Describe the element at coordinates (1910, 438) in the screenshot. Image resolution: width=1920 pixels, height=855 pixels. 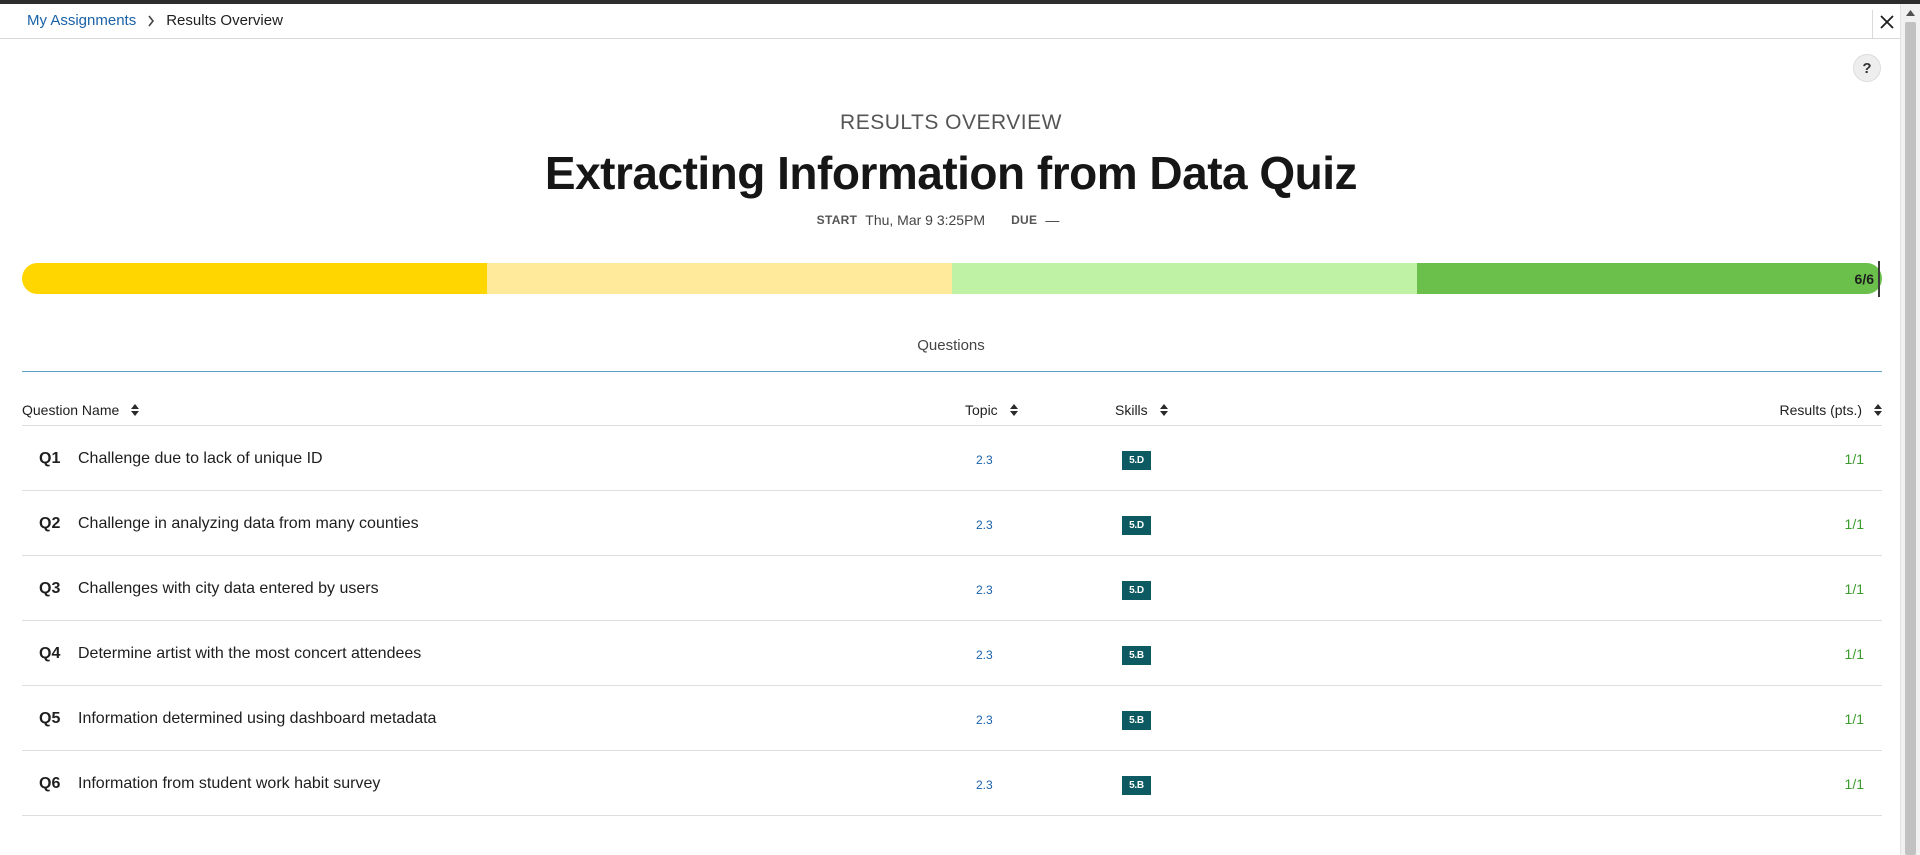
I see `scrollbar-thumb` at that location.